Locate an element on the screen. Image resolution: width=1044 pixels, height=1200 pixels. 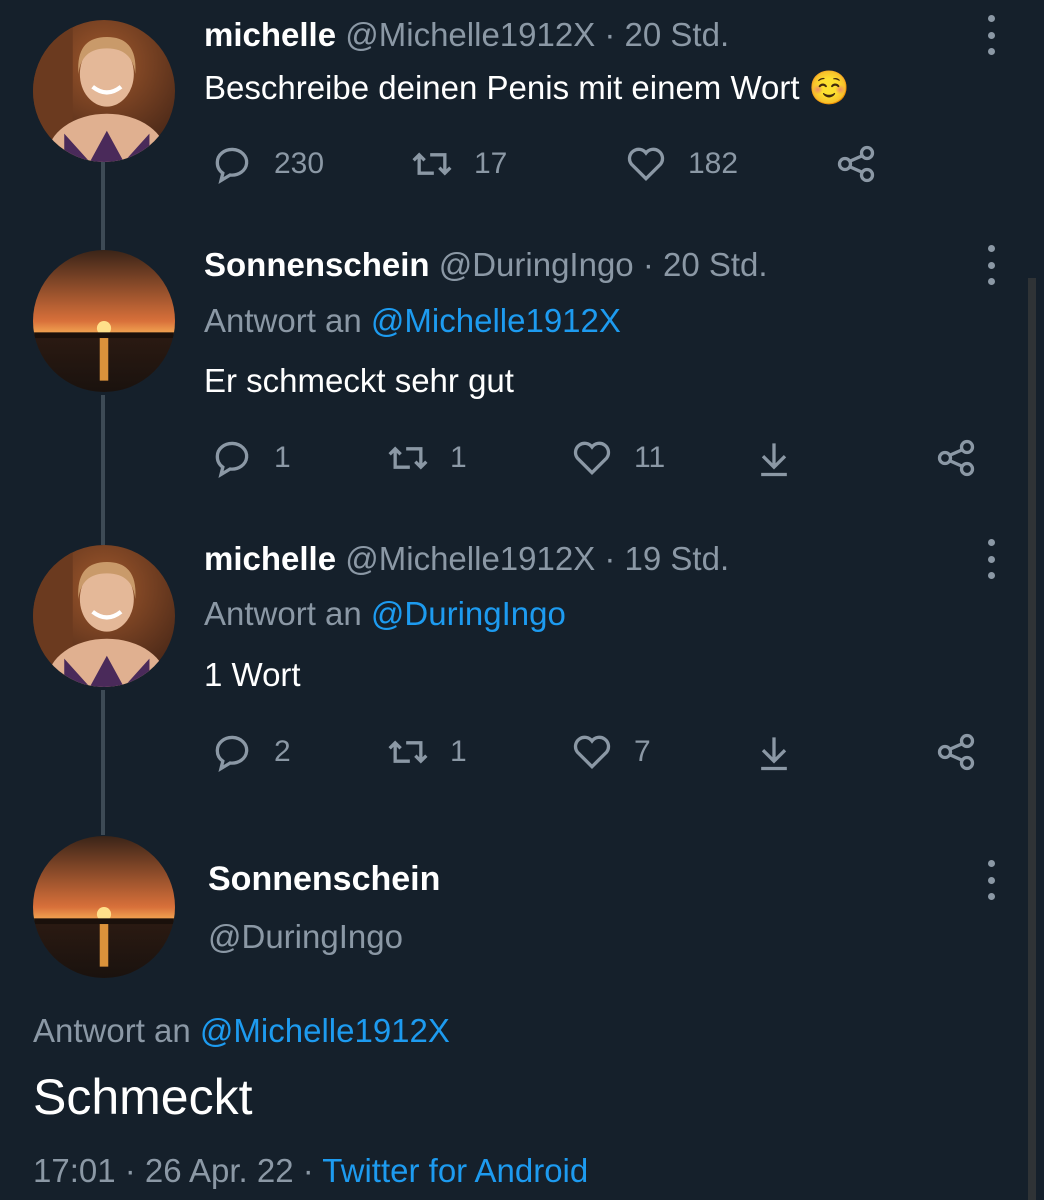
reply-count: 230 is located at coordinates (299, 163).